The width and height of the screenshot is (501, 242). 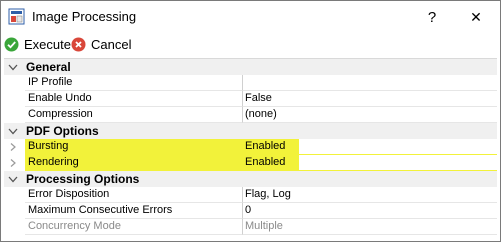 What do you see at coordinates (370, 99) in the screenshot?
I see `property-value-field: False` at bounding box center [370, 99].